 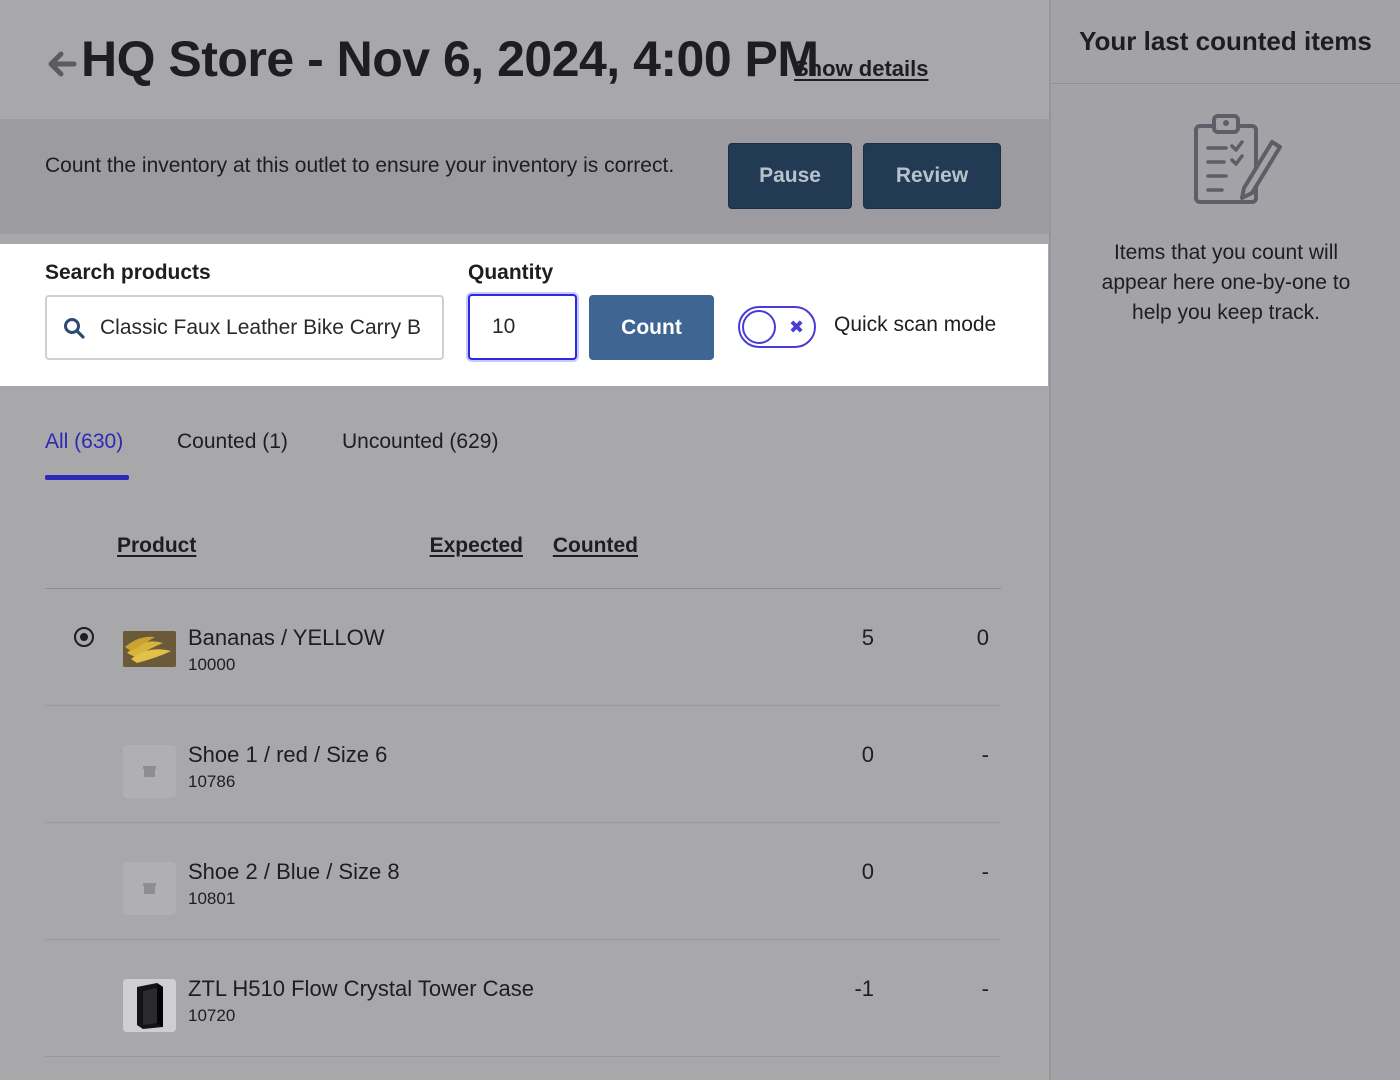 I want to click on quantity-label: Quantity, so click(x=511, y=272).